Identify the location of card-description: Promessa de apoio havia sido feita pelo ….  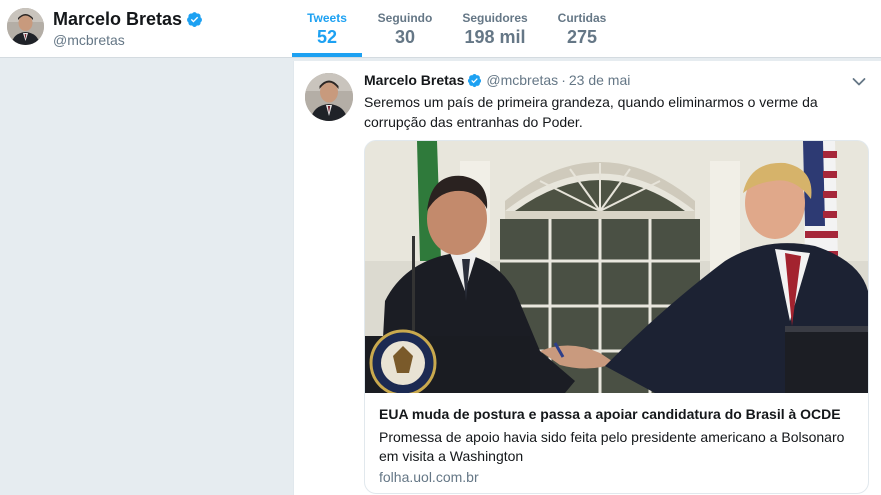
(612, 446).